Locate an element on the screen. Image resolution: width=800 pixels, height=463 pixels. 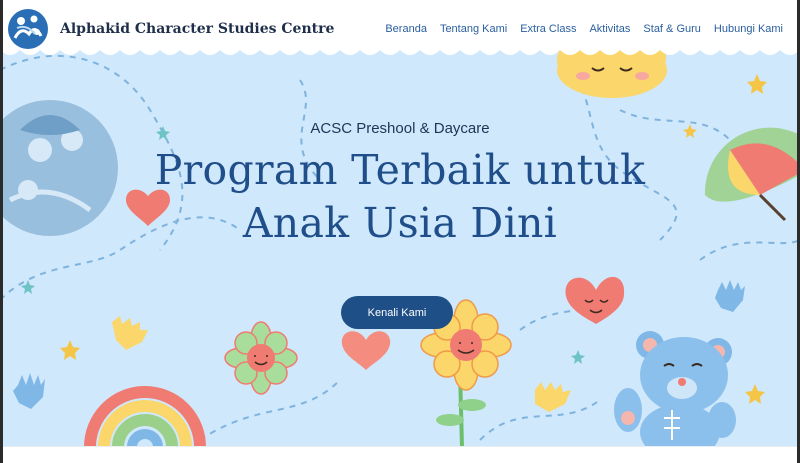
page-bottom-strip is located at coordinates (400, 454).